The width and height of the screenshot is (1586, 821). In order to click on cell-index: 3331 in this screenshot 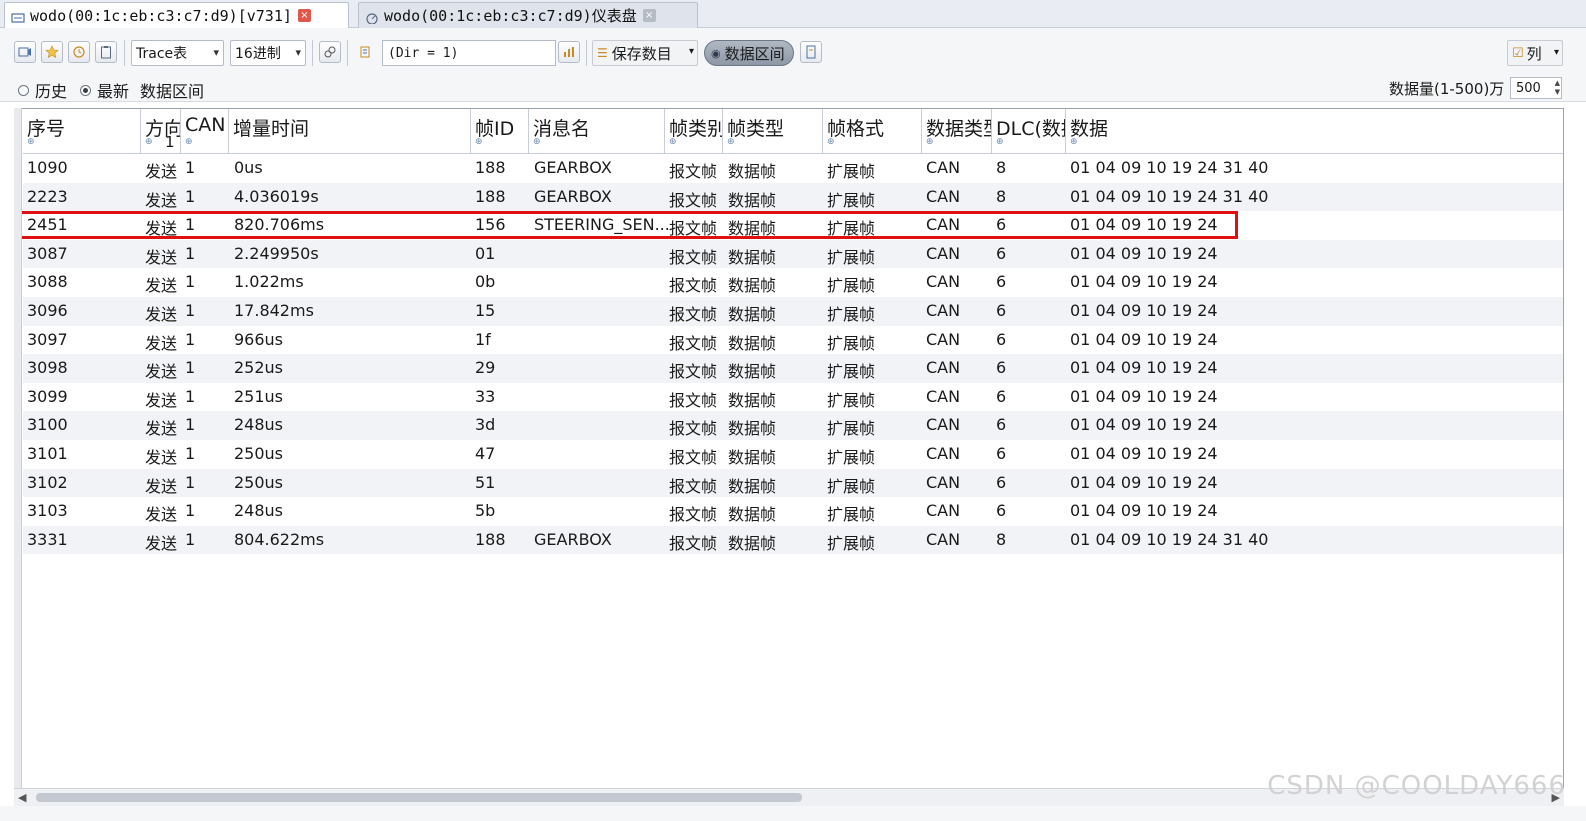, I will do `click(47, 539)`.